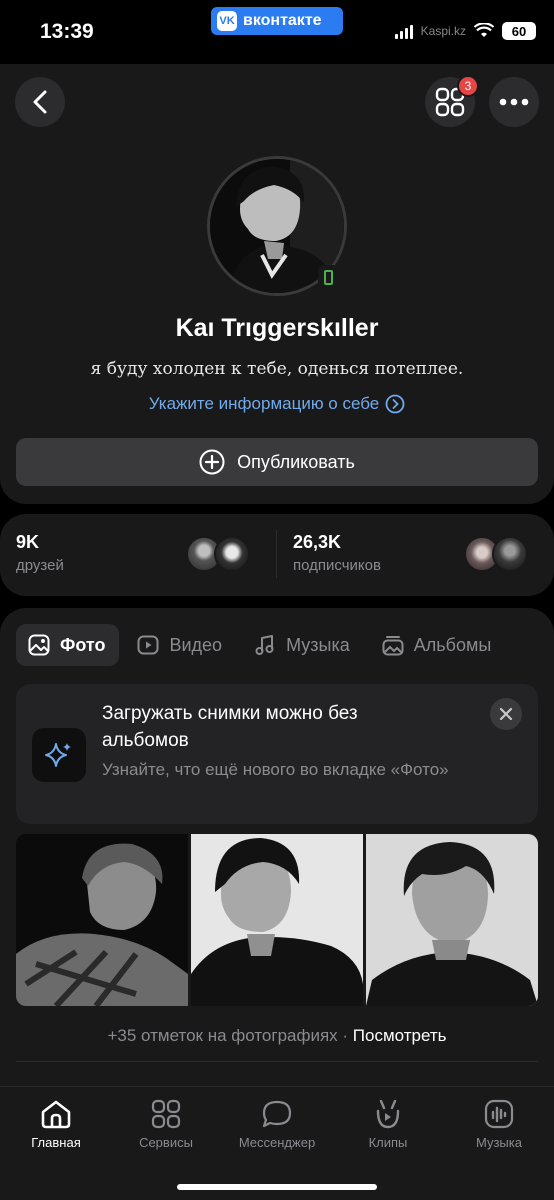  I want to click on vk-app-badge: VK вконтакте, so click(277, 21).